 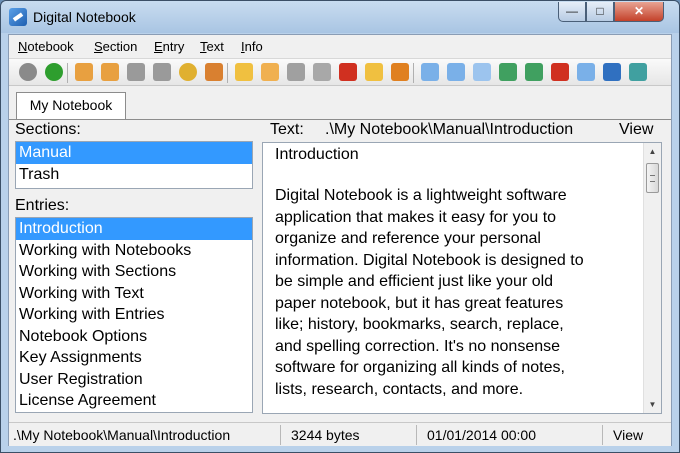 I want to click on history-forward-icon, so click(x=162, y=72).